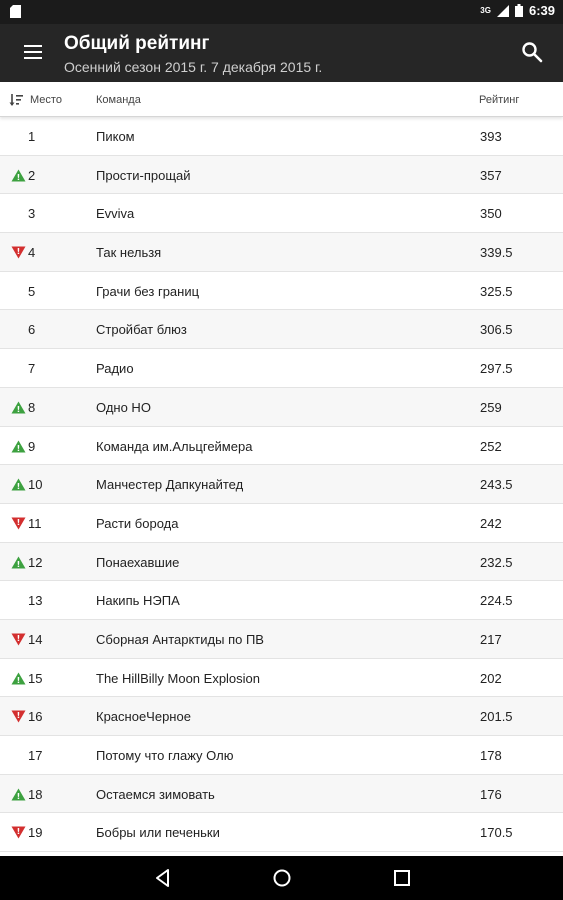  Describe the element at coordinates (281, 639) in the screenshot. I see `table-row: ! 14 Сборная Антарктиды по ПВ 217` at that location.